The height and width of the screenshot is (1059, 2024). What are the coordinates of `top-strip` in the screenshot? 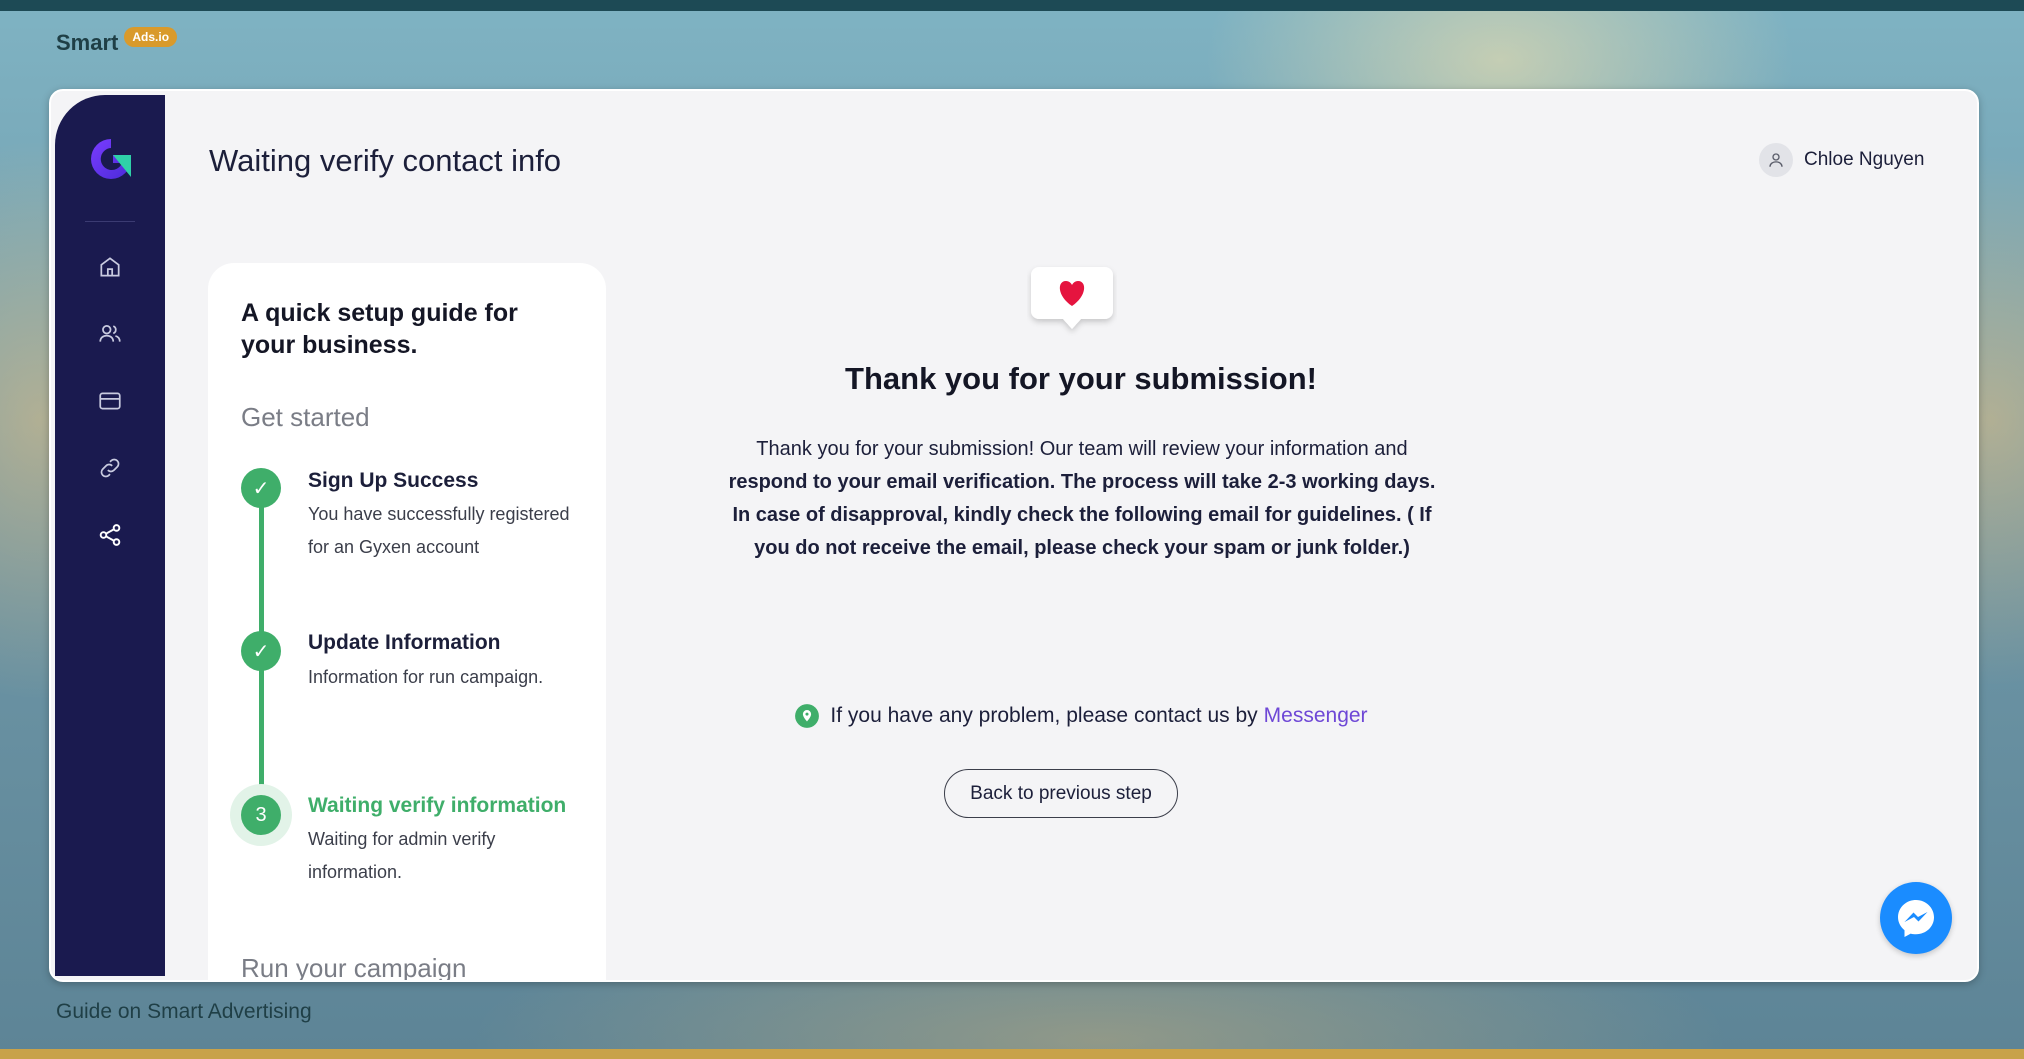 It's located at (1012, 5).